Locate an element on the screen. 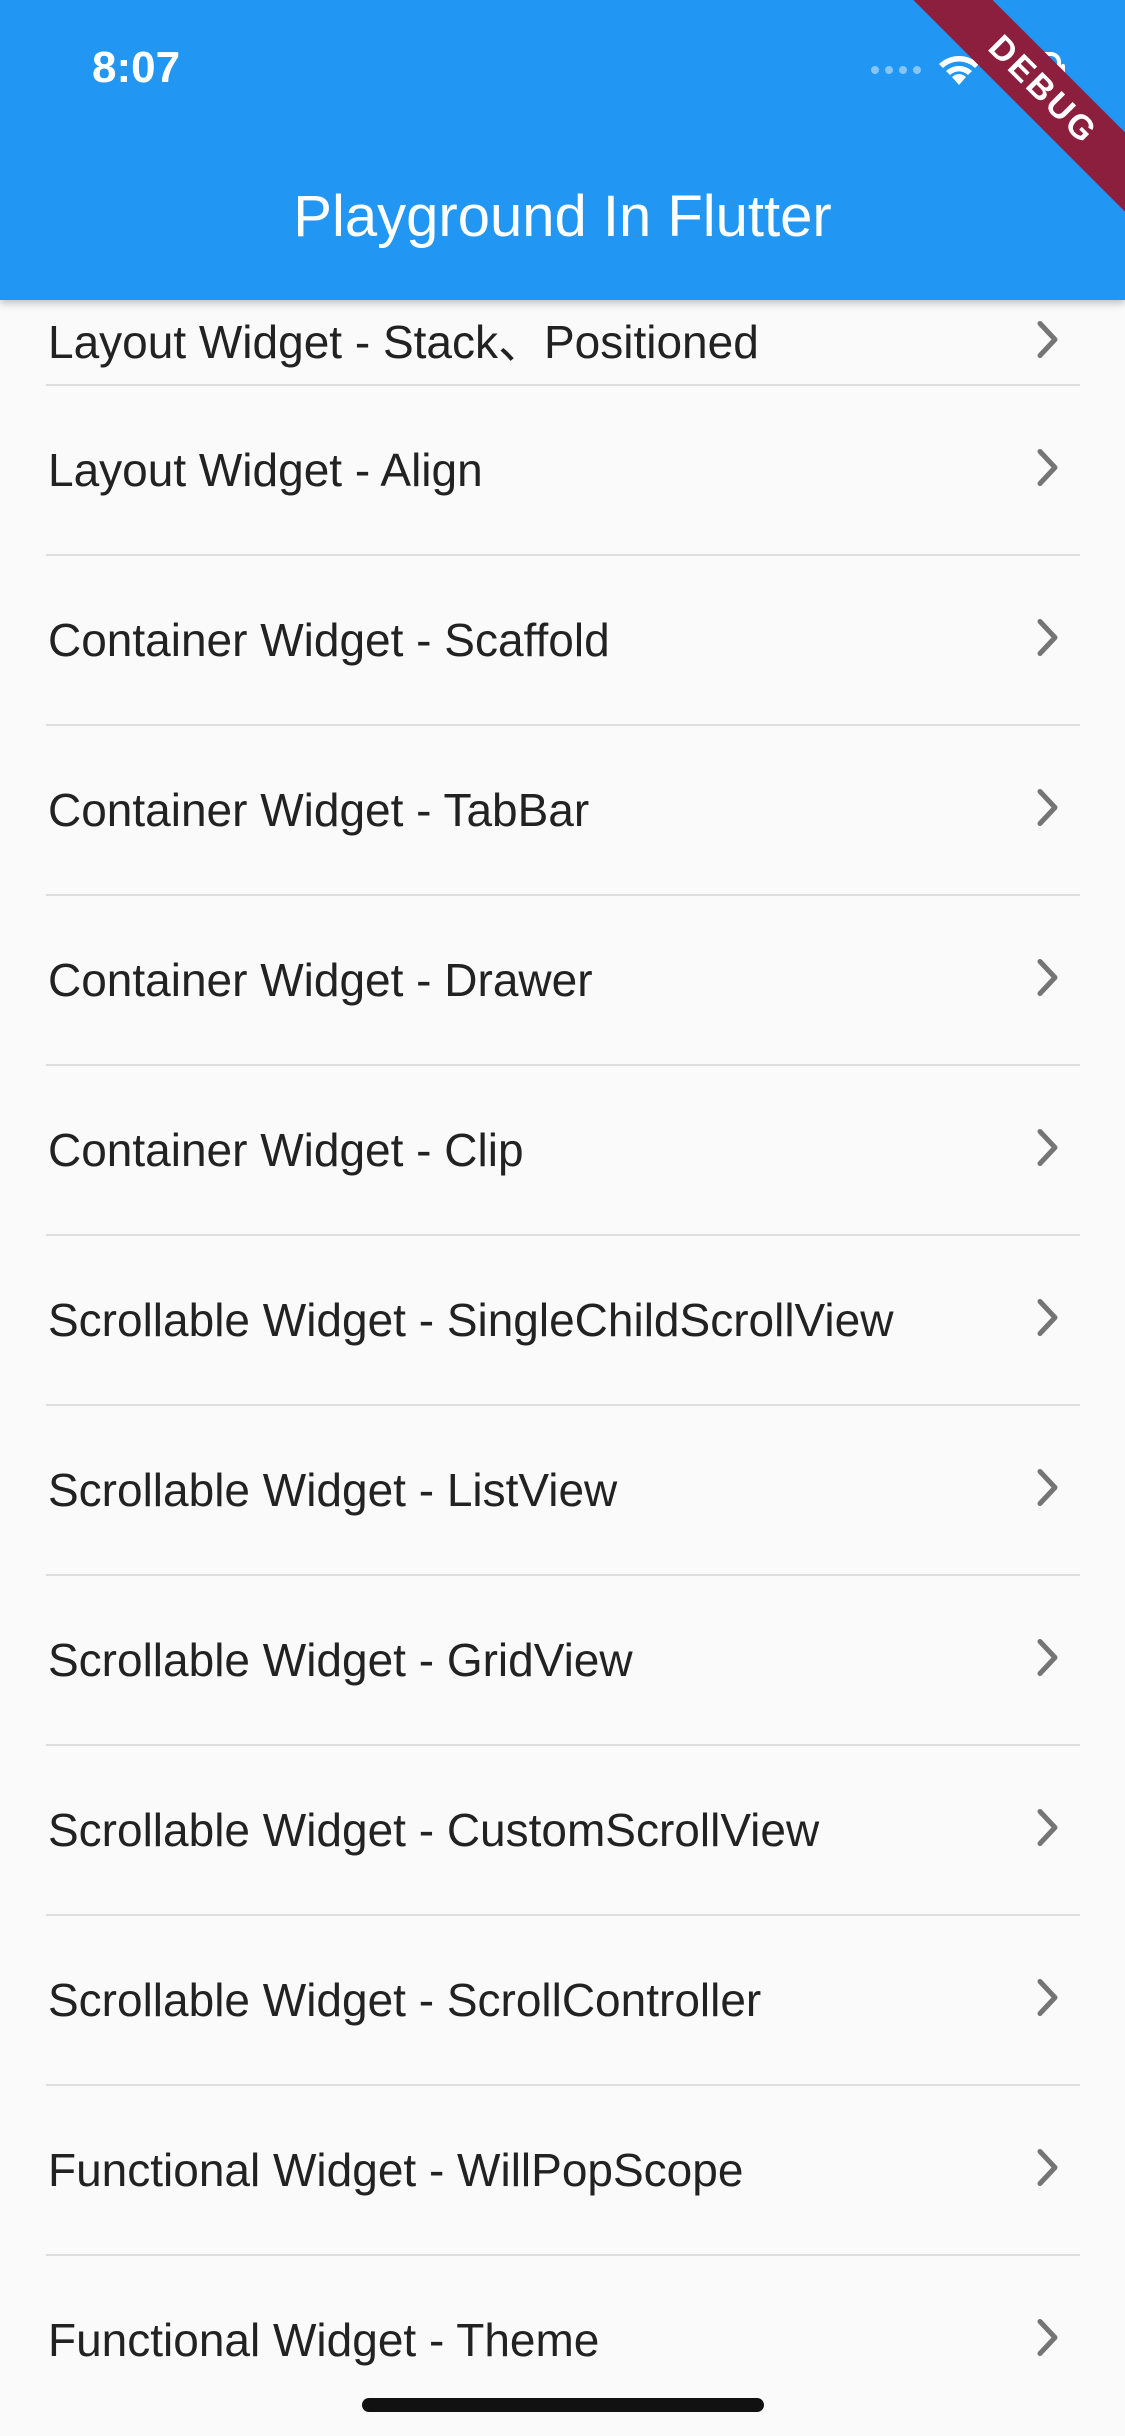  list-item-label: Scrollable Widget - ListView is located at coordinates (333, 1490).